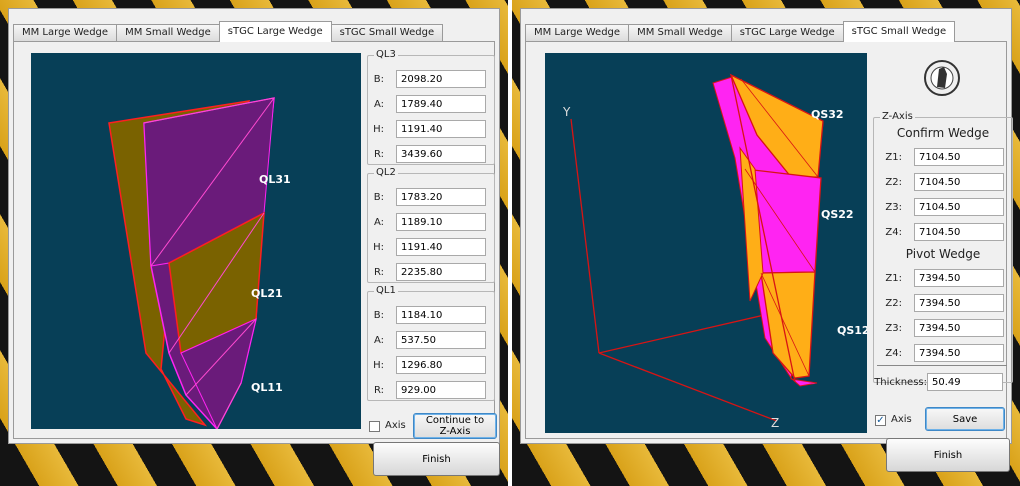  What do you see at coordinates (827, 114) in the screenshot?
I see `label-qs32: QS32` at bounding box center [827, 114].